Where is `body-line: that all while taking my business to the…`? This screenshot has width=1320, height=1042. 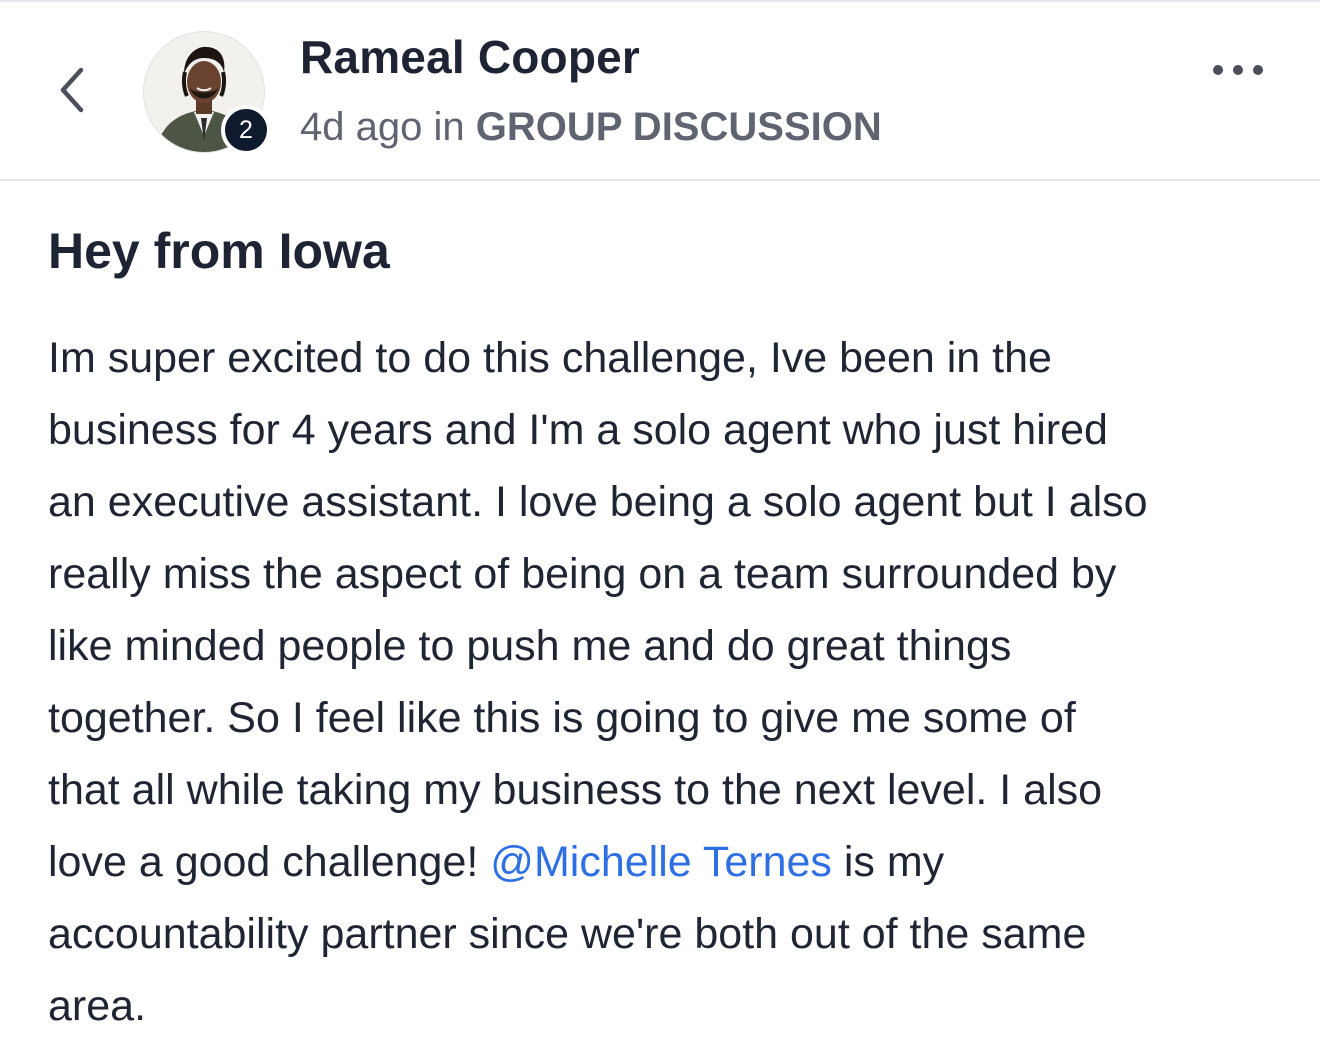
body-line: that all while taking my business to the… is located at coordinates (575, 790).